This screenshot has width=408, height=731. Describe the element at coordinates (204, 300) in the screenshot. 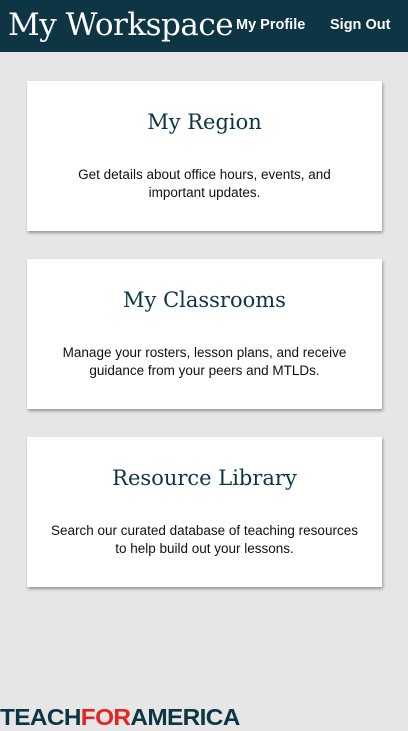

I see `card-title: My Classrooms` at that location.